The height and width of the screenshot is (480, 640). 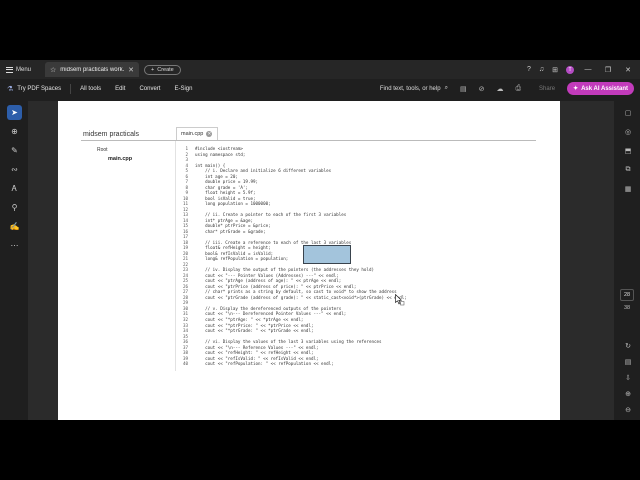 I want to click on search-box: Find text, tools, or help ⌕, so click(x=414, y=88).